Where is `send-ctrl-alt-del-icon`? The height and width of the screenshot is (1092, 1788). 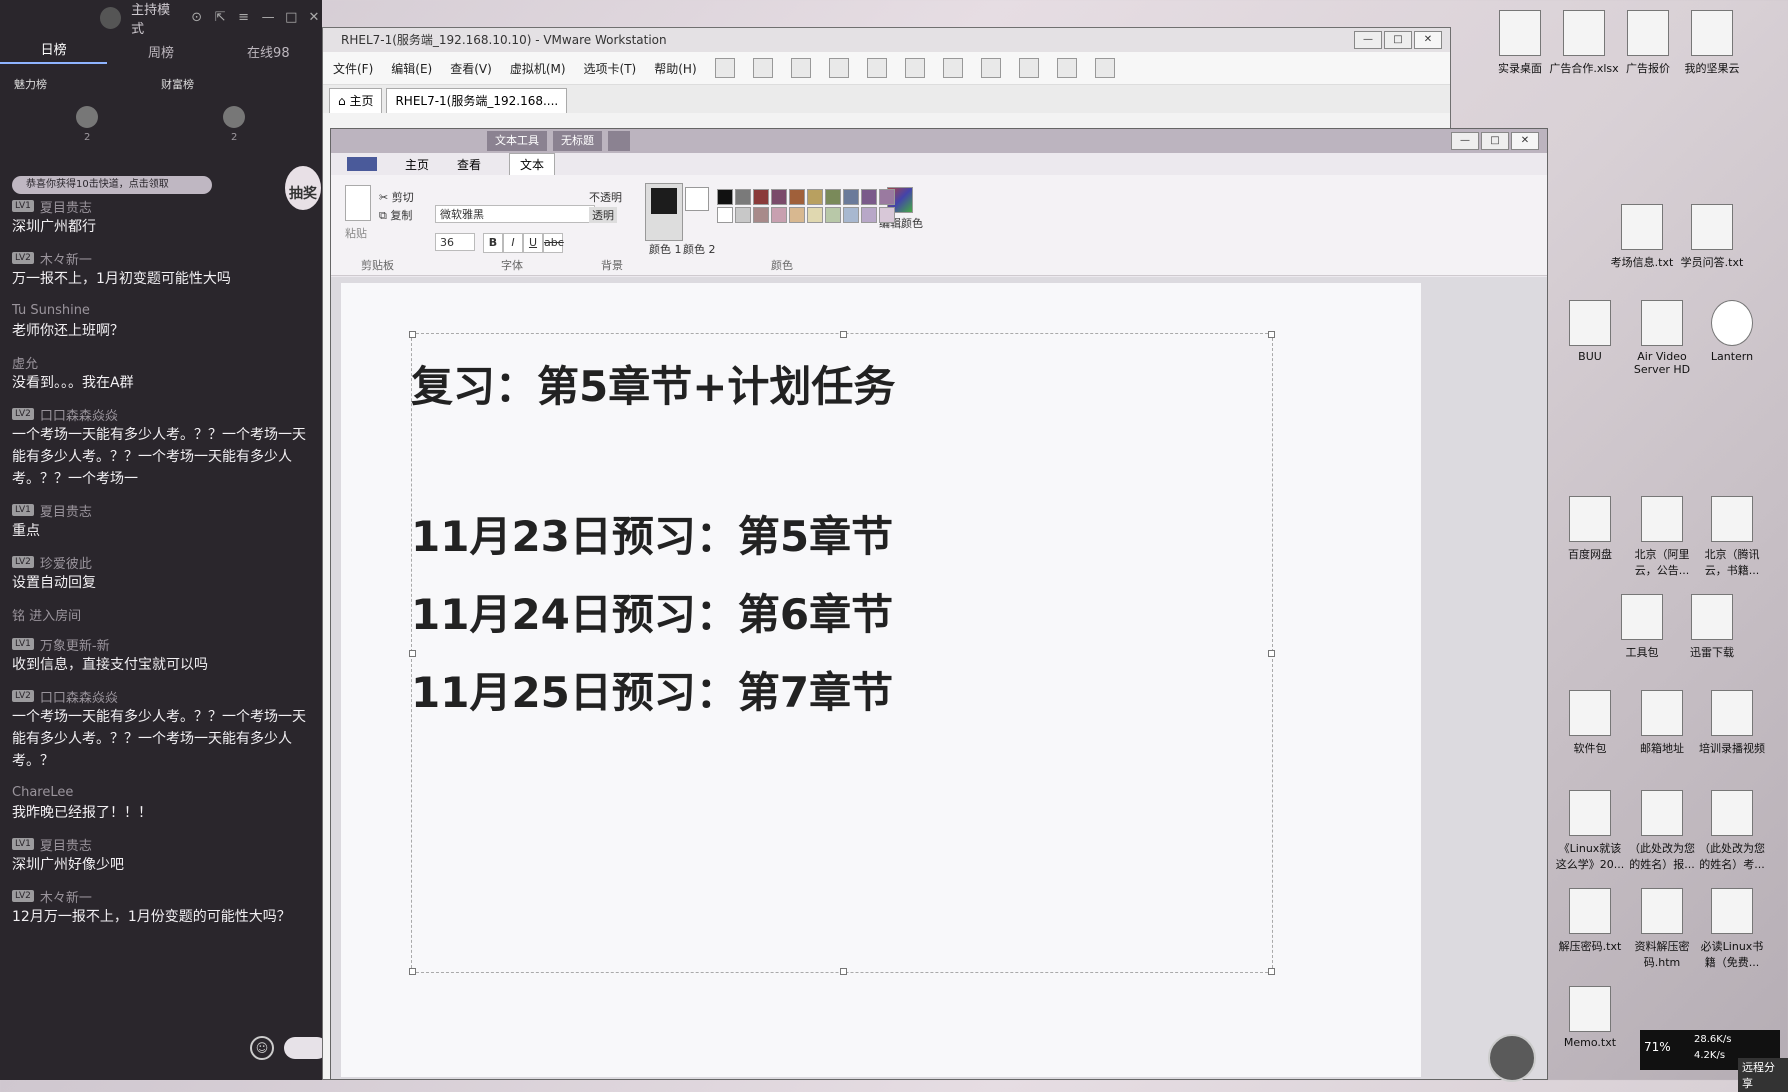
send-ctrl-alt-del-icon is located at coordinates (762, 68).